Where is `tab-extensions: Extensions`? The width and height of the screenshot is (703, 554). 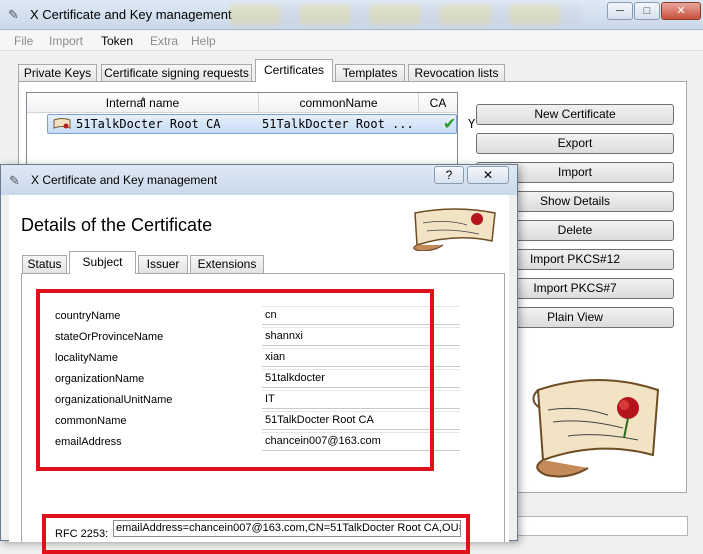
tab-extensions: Extensions is located at coordinates (227, 264).